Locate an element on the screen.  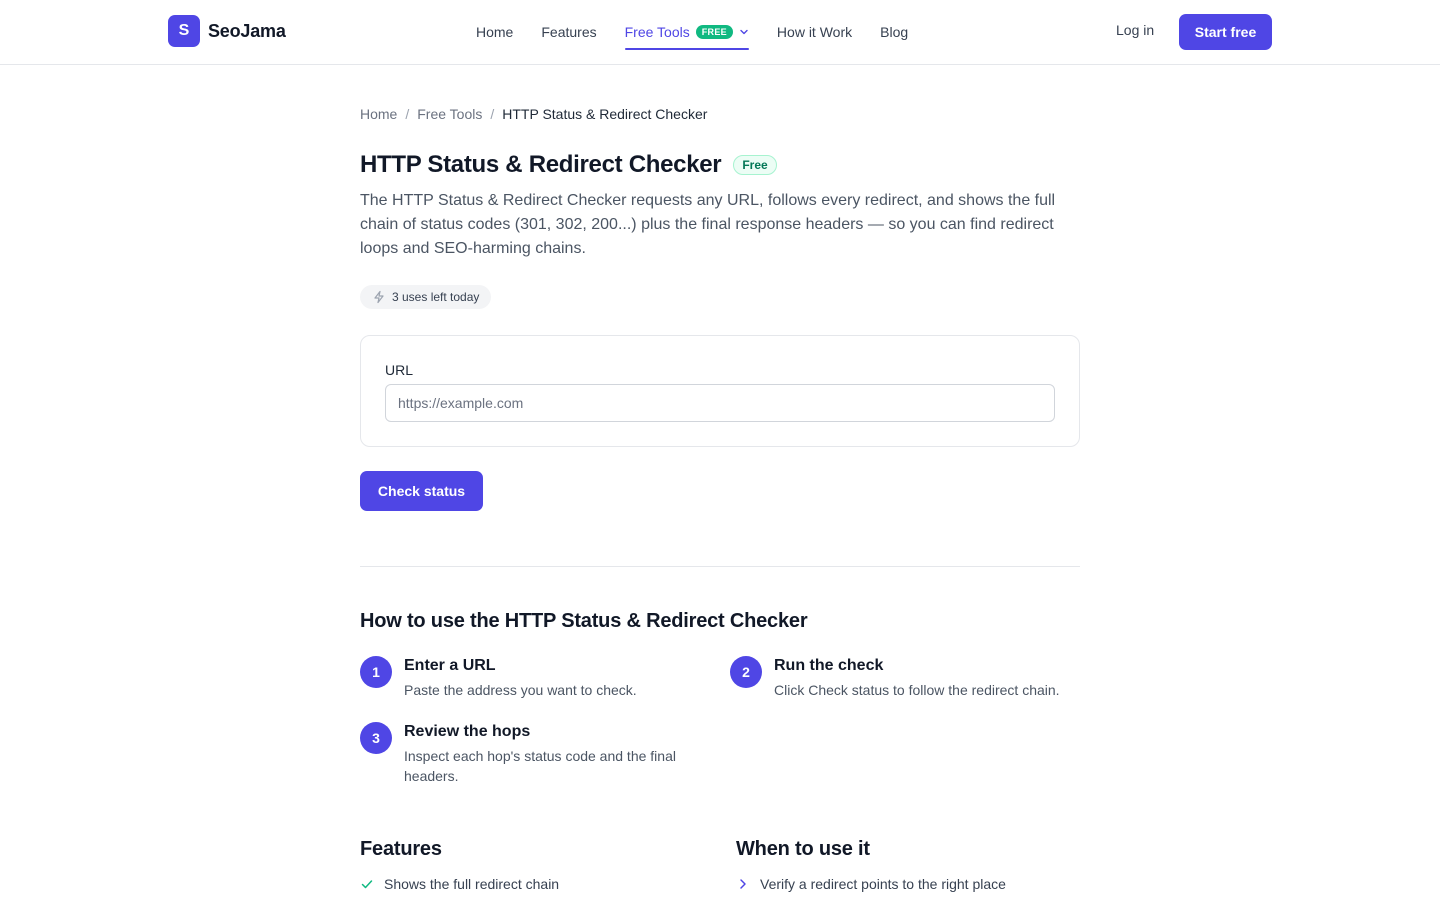
url-input is located at coordinates (720, 403).